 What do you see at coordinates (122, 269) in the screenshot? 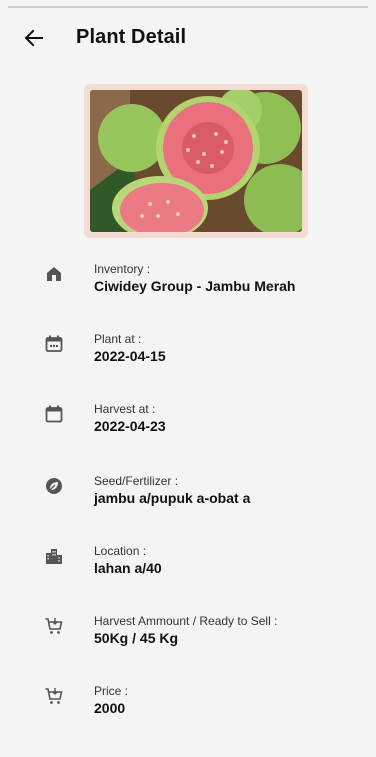
I see `detail-label: Inventory :` at bounding box center [122, 269].